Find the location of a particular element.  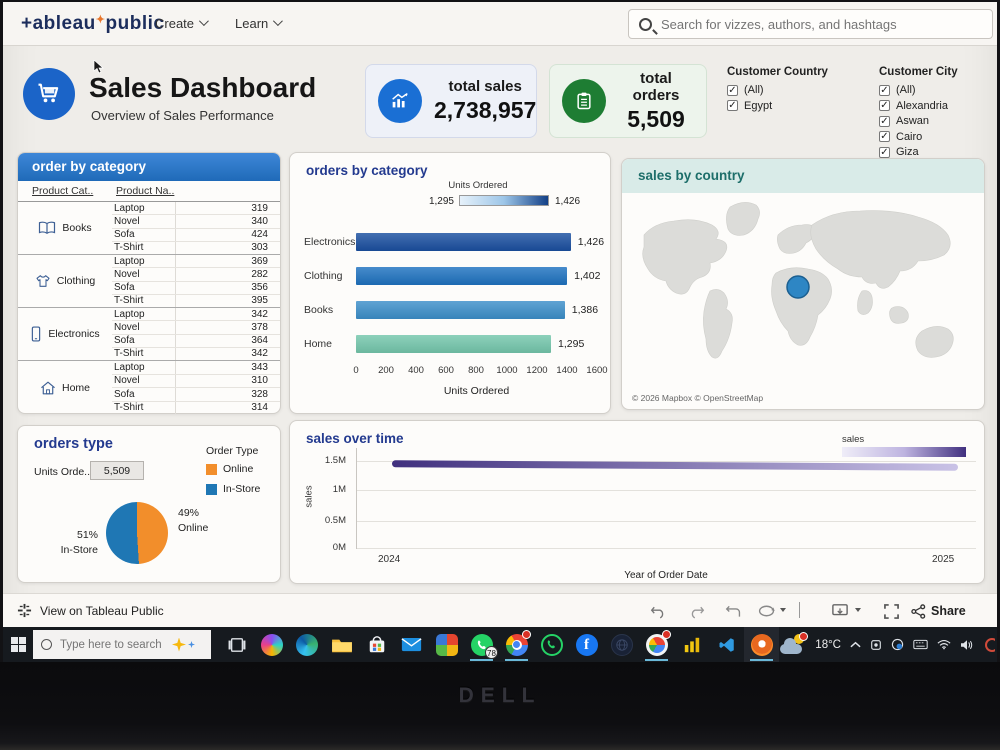

table-row: Novel 282 is located at coordinates (196, 275).